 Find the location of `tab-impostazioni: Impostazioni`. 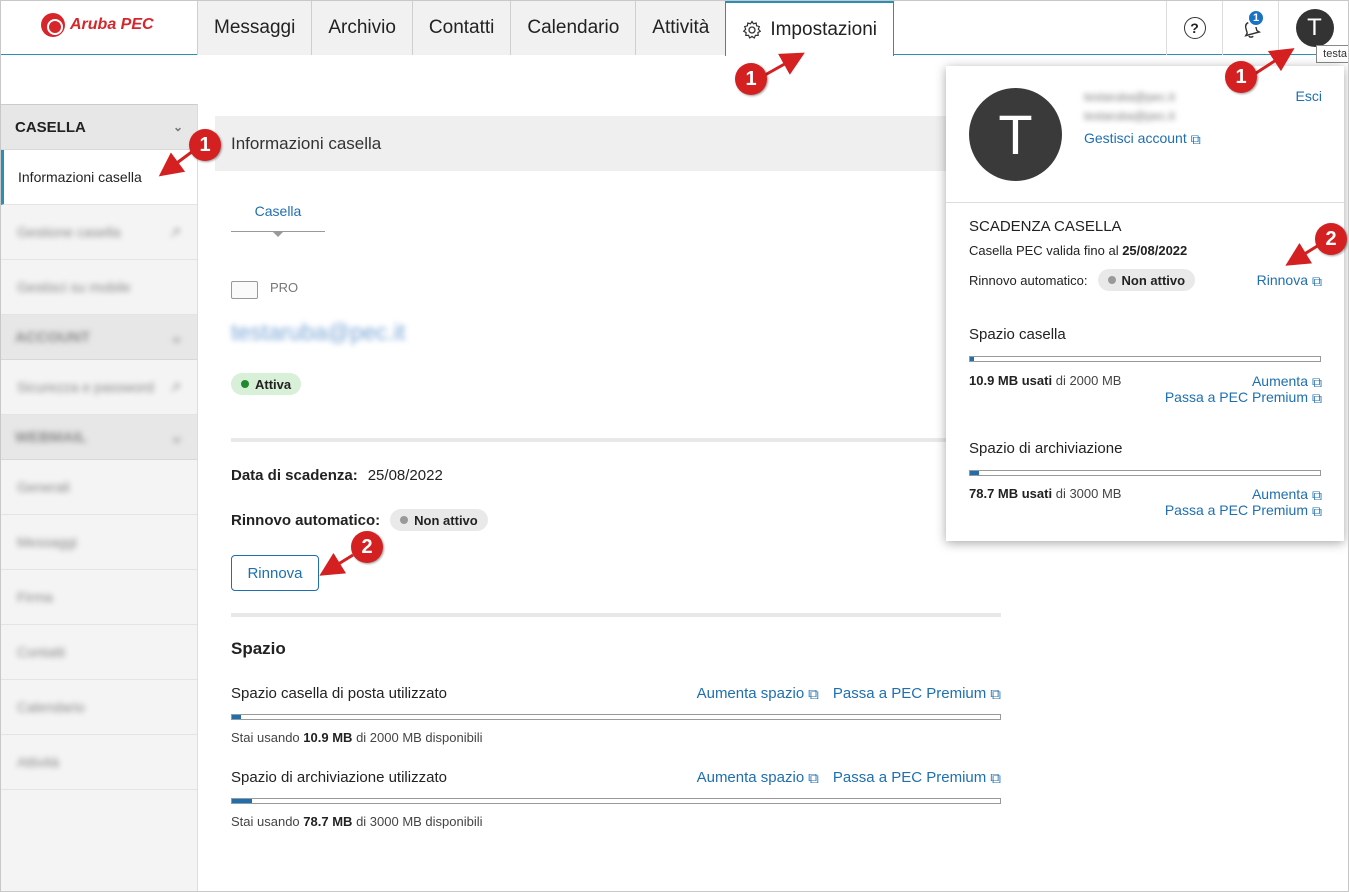

tab-impostazioni: Impostazioni is located at coordinates (809, 28).